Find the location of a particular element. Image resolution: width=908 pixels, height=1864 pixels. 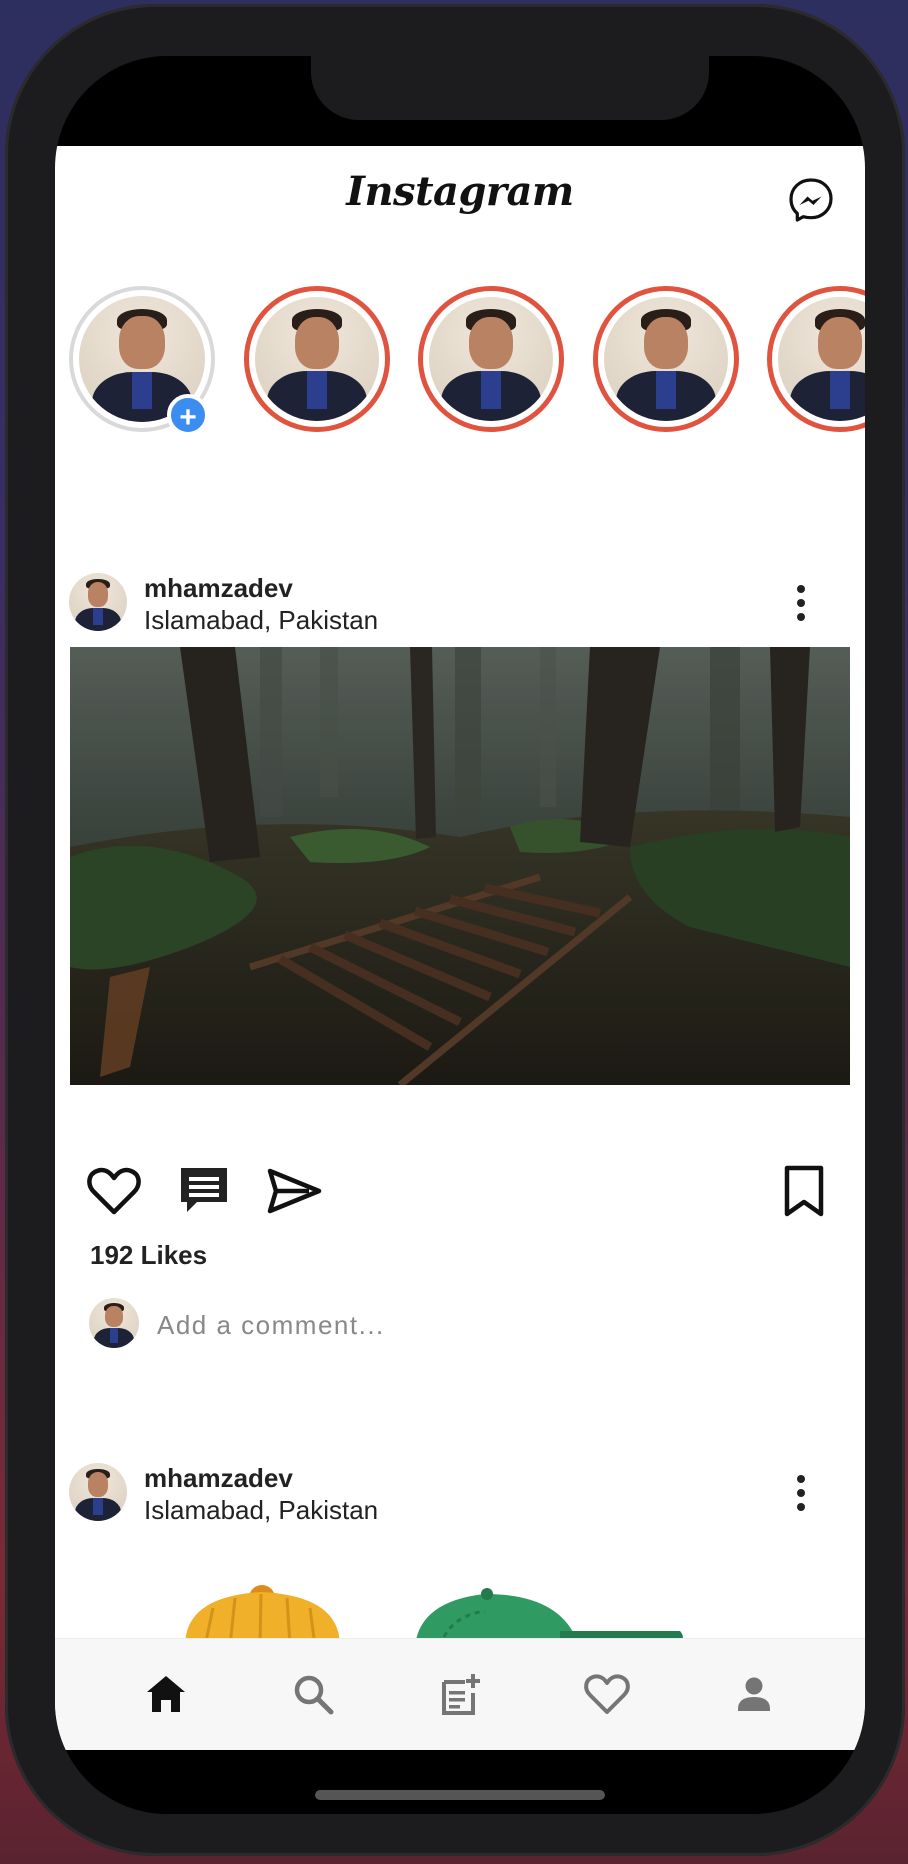

app-header: Instagram is located at coordinates (460, 201).